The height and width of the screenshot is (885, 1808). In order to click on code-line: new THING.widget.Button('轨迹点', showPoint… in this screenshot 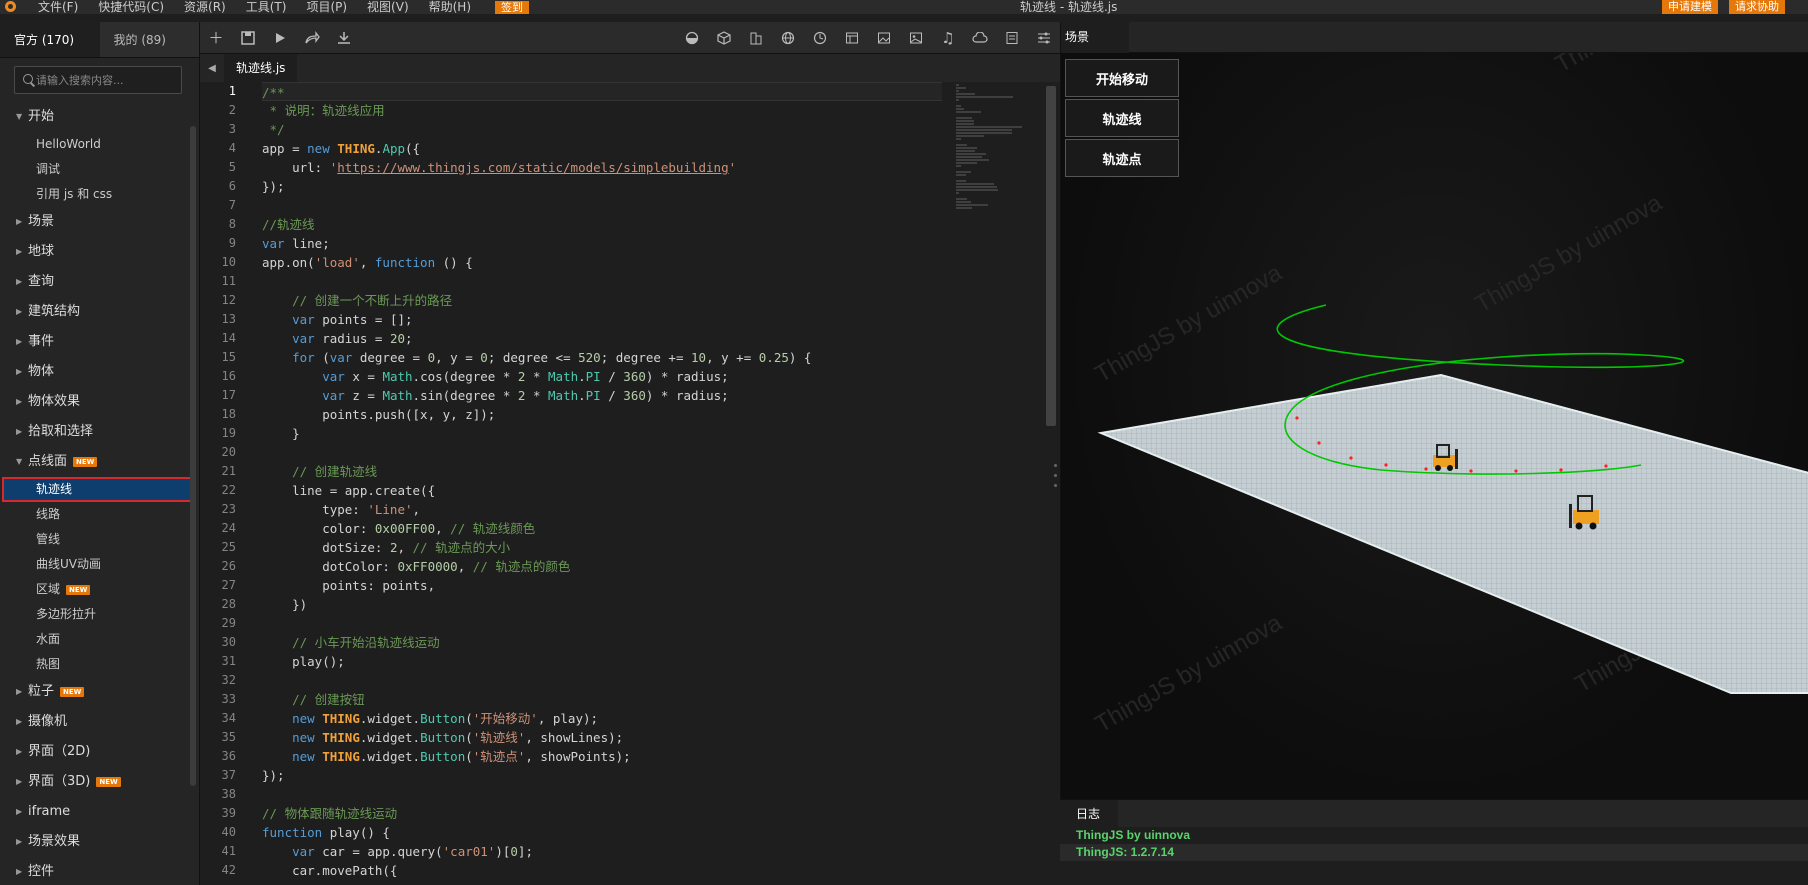, I will do `click(602, 756)`.